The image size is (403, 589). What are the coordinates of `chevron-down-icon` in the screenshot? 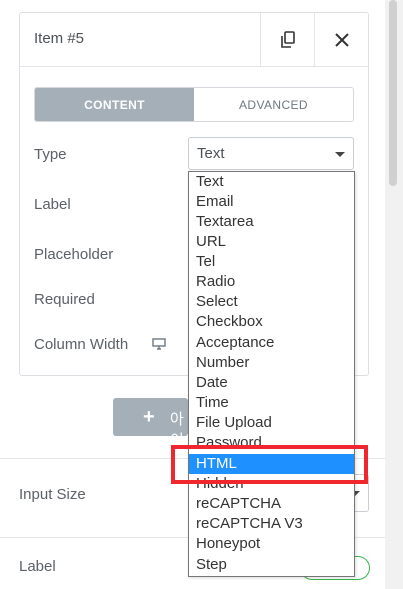 It's located at (340, 154).